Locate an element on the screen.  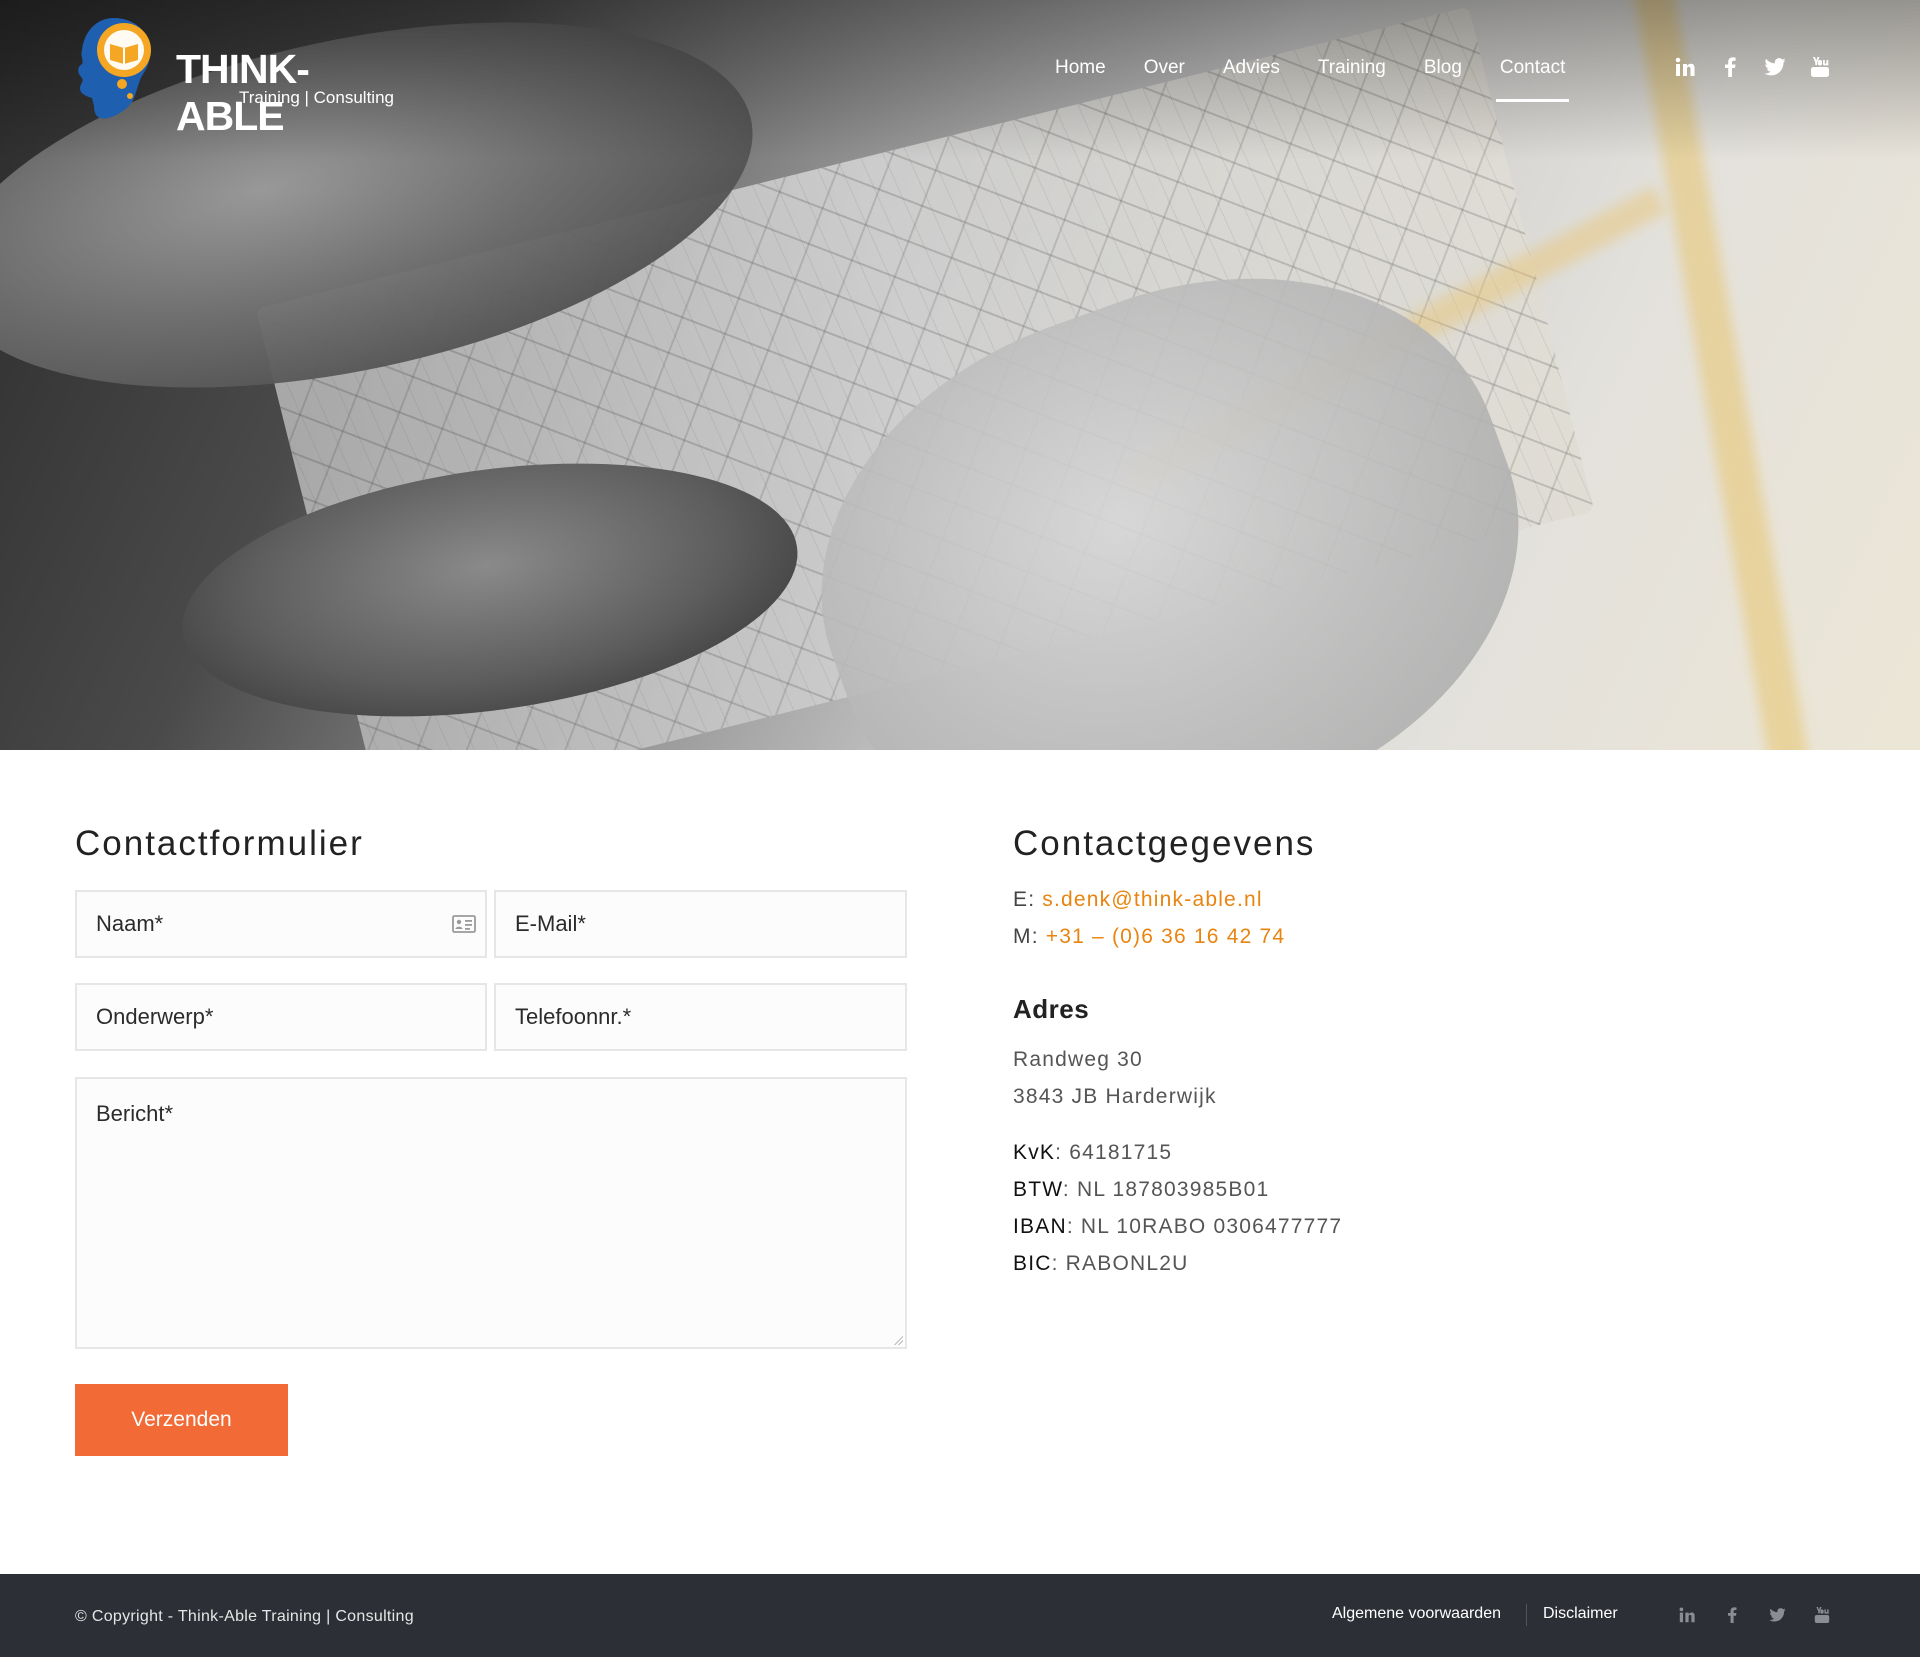
kvk-label: KvK is located at coordinates (1034, 1152).